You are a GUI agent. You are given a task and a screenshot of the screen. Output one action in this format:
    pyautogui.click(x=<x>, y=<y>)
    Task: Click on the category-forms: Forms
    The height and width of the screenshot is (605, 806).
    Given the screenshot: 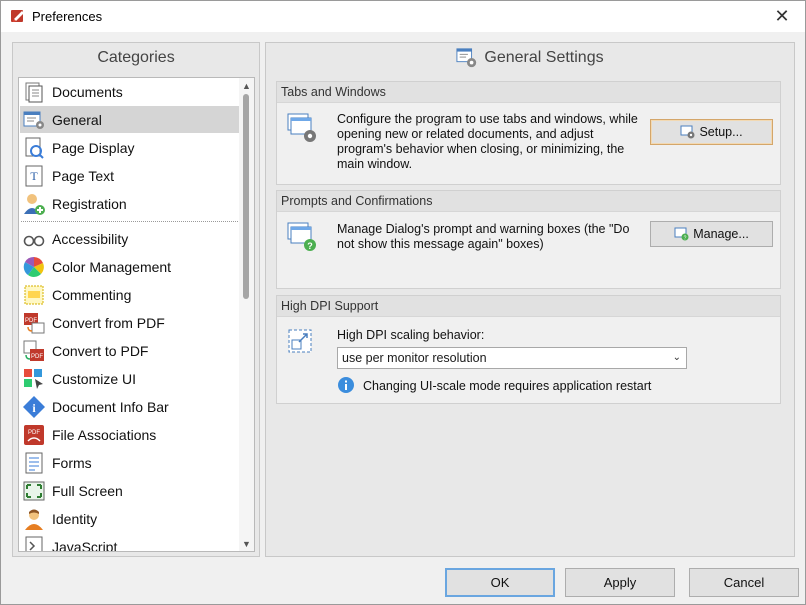 What is the action you would take?
    pyautogui.click(x=130, y=462)
    